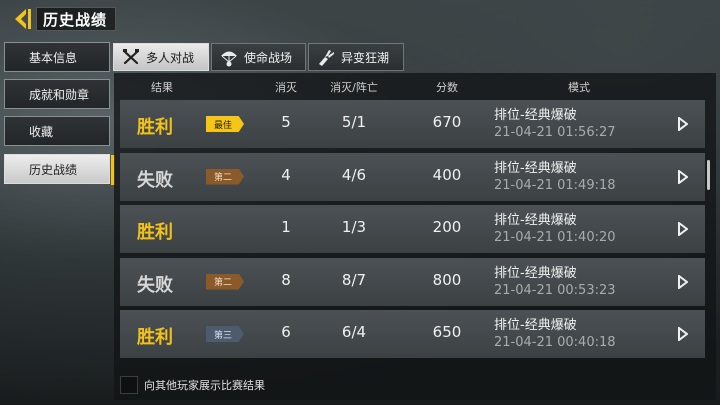 The width and height of the screenshot is (720, 405). Describe the element at coordinates (555, 342) in the screenshot. I see `match-time: 21-04-21 00:40:18` at that location.